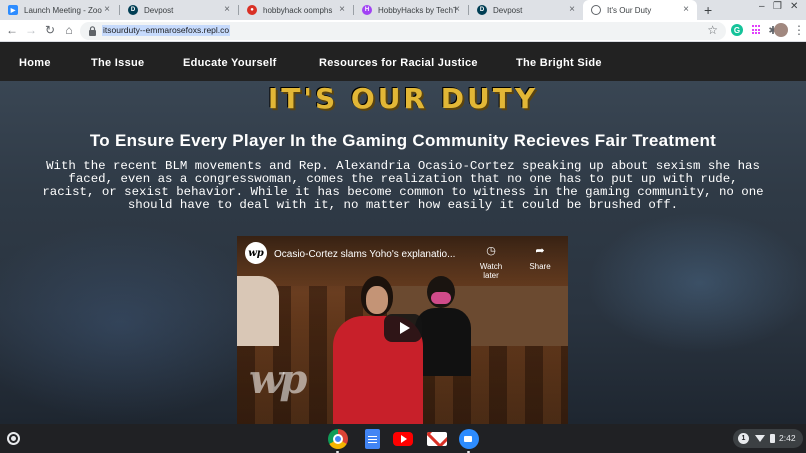 This screenshot has width=806, height=453. What do you see at coordinates (252, 10) in the screenshot?
I see `record-icon: ●` at bounding box center [252, 10].